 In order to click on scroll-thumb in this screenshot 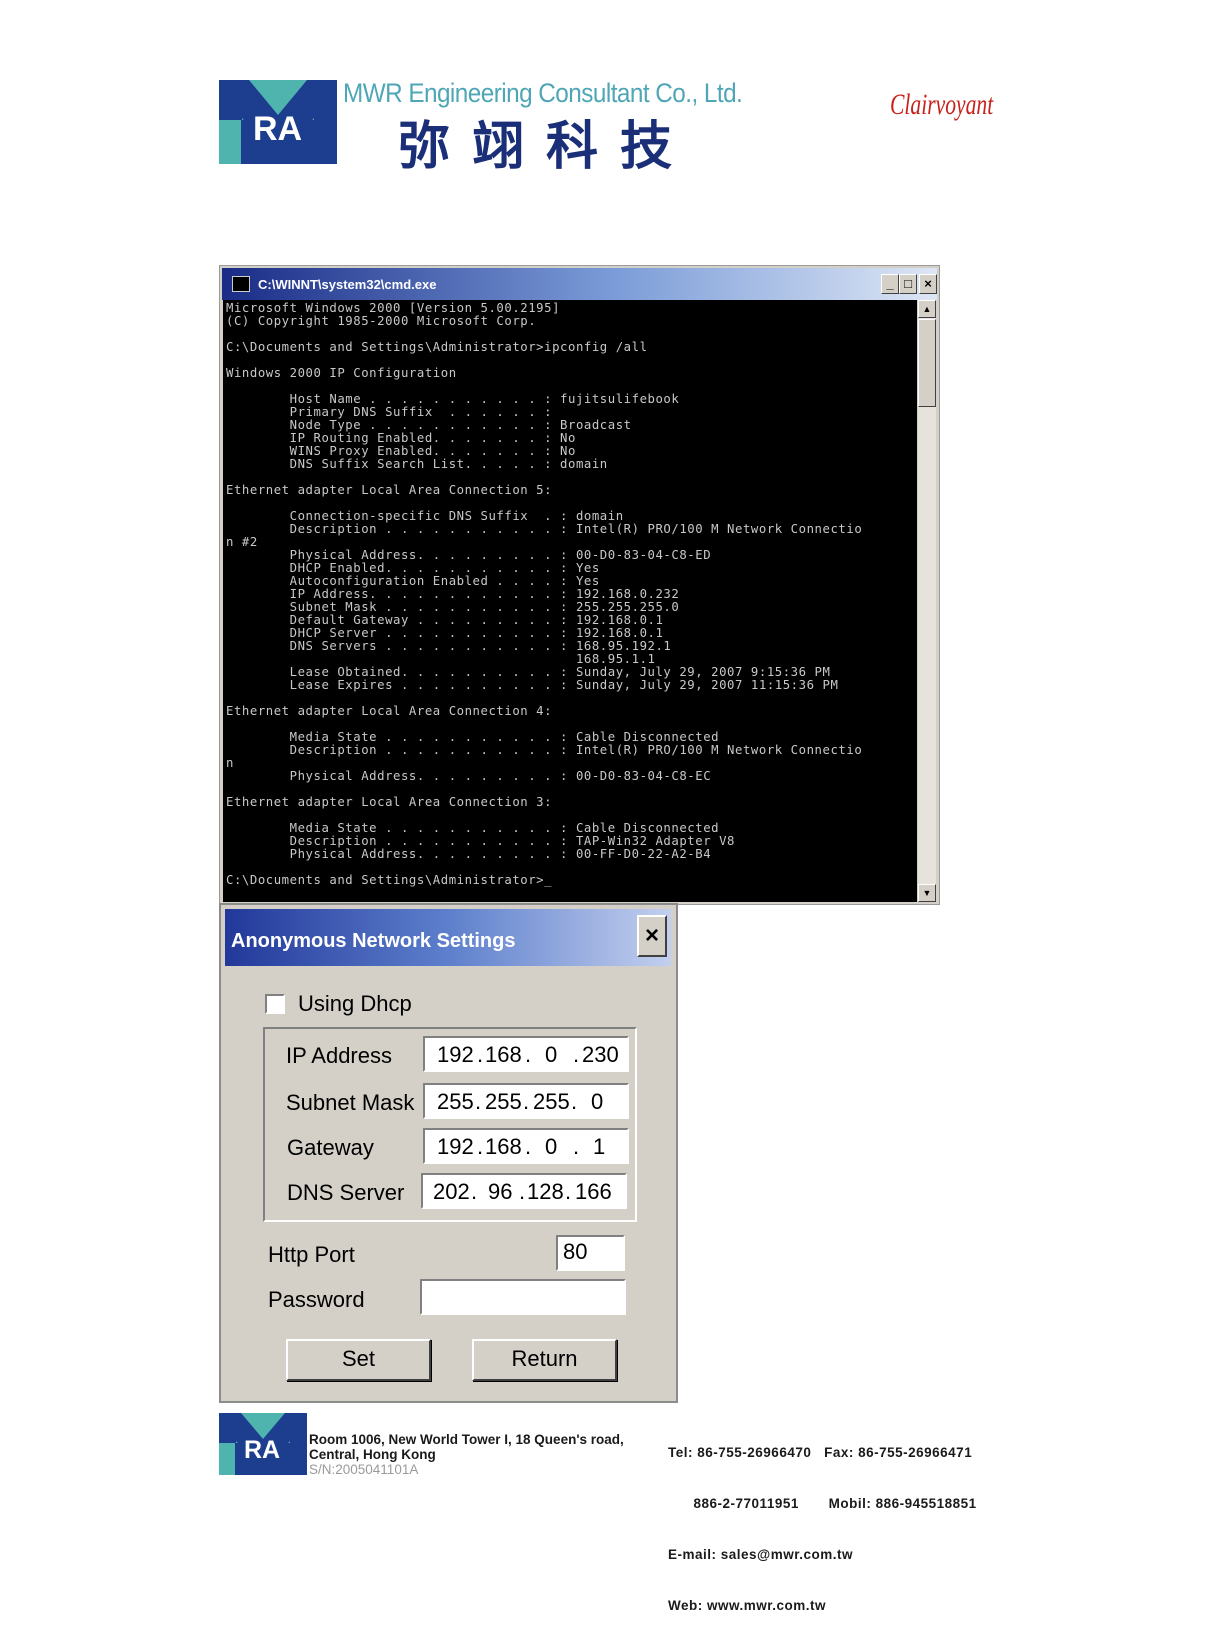, I will do `click(927, 363)`.